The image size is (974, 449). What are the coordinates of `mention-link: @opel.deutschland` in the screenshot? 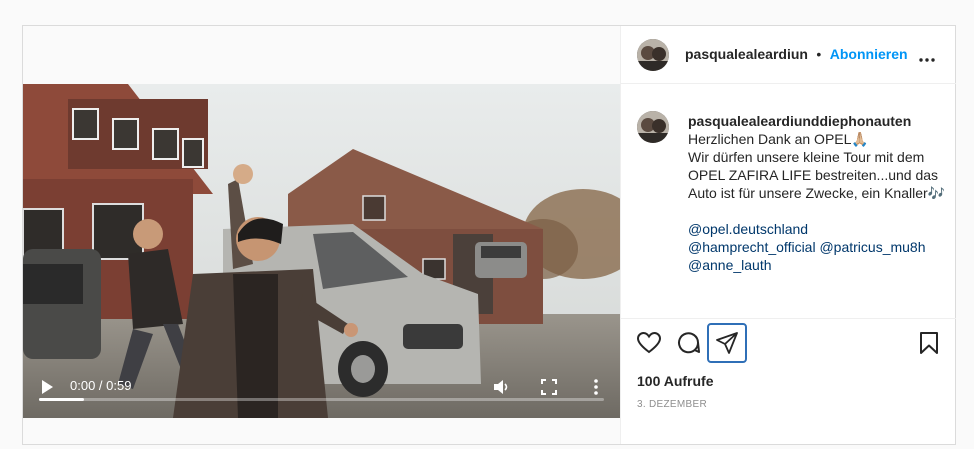 It's located at (748, 229).